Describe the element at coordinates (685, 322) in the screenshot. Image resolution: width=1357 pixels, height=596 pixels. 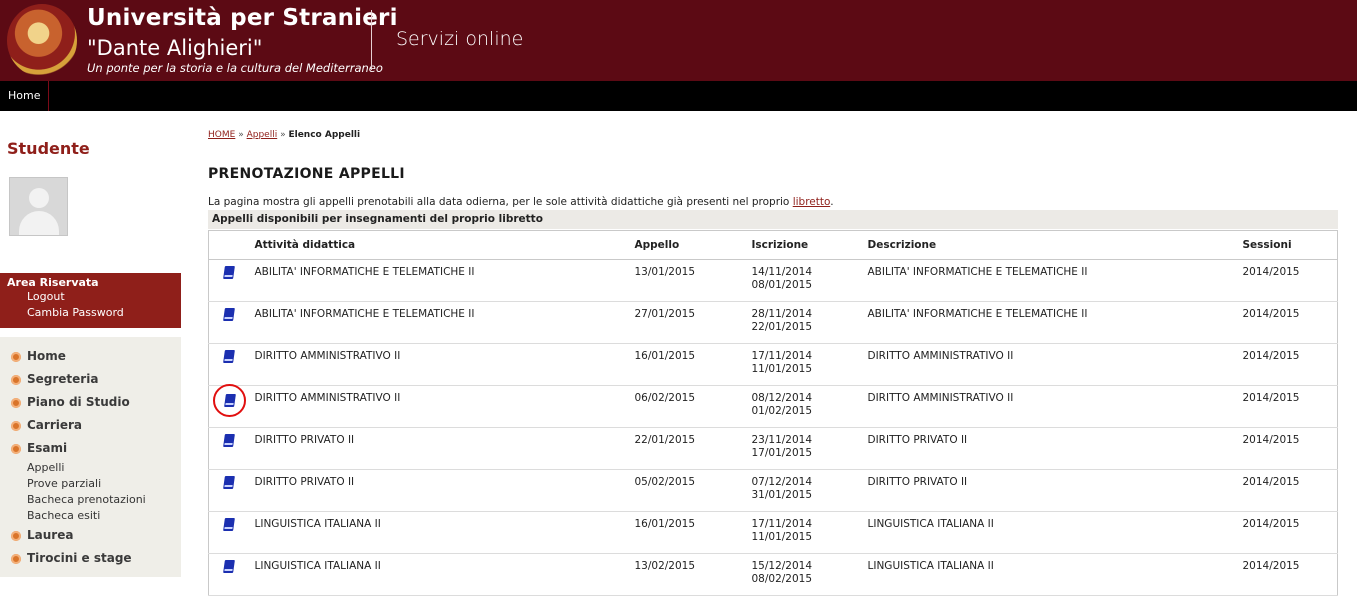
I see `cell-appello: 27/01/2015` at that location.